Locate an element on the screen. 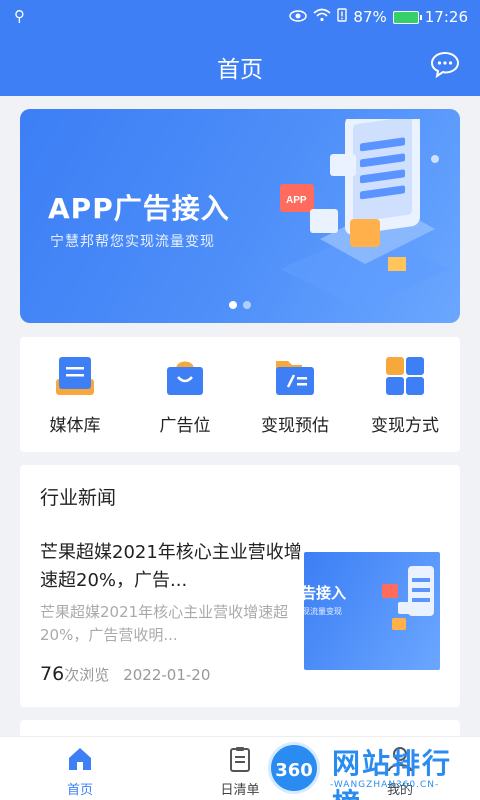  tab-label: 首页 is located at coordinates (79, 790).